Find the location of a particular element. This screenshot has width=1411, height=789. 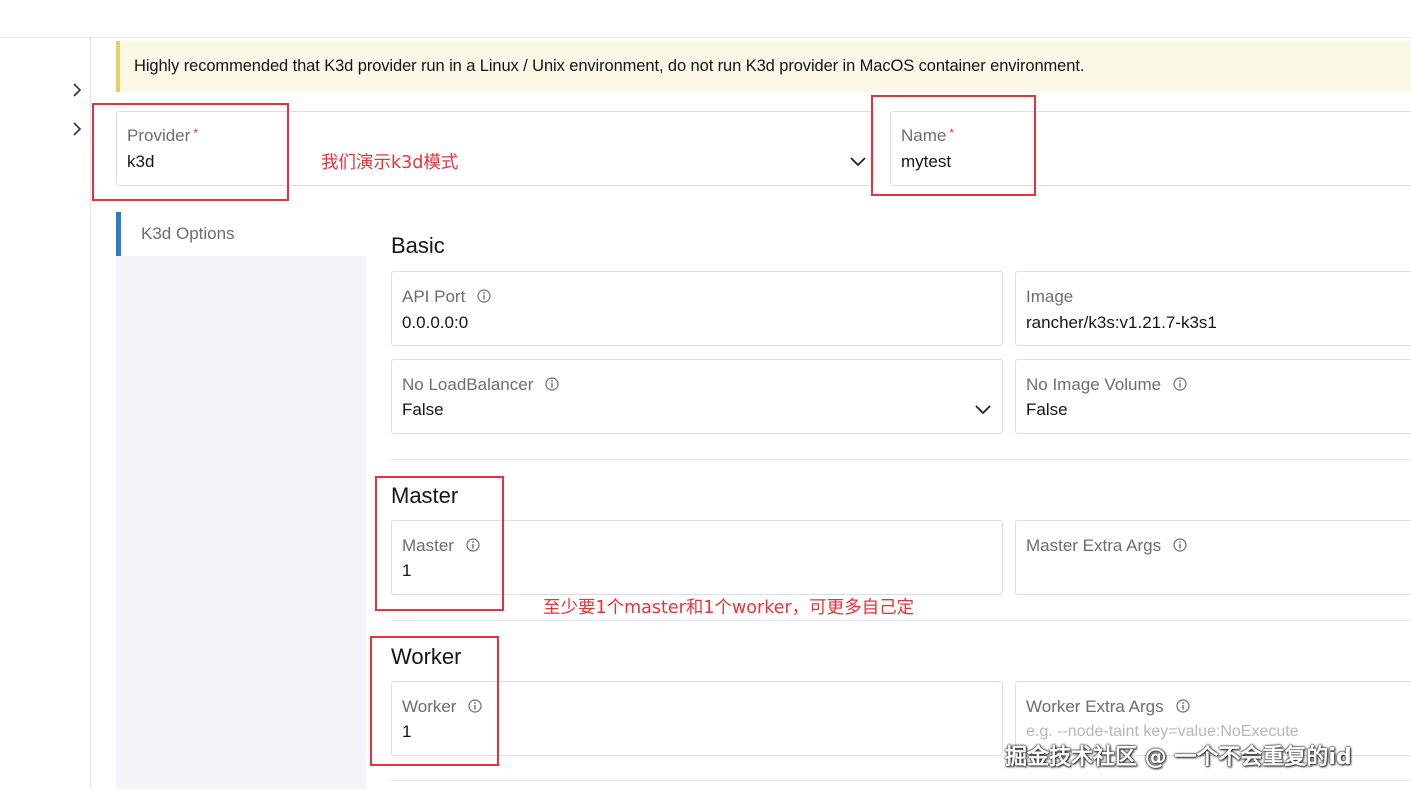

worker-extra-args-label: Worker Extra Args is located at coordinates (1108, 707).